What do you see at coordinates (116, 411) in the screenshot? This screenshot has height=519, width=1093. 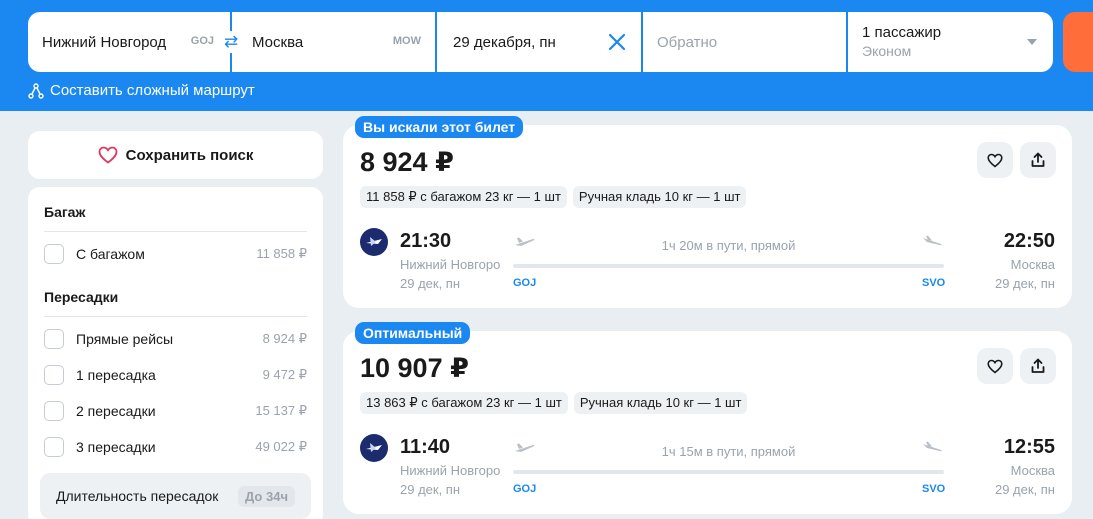 I see `filter-label: 2 пересадки` at bounding box center [116, 411].